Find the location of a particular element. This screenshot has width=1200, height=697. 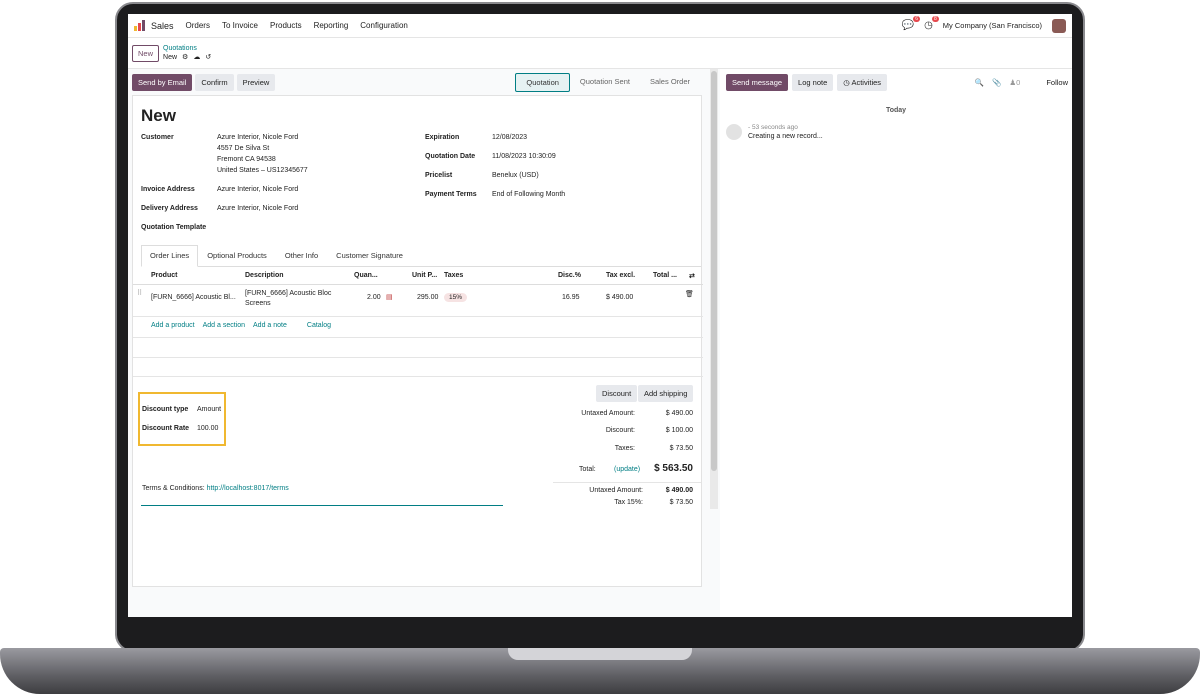

row-unit-price: 295.00 is located at coordinates (427, 297).